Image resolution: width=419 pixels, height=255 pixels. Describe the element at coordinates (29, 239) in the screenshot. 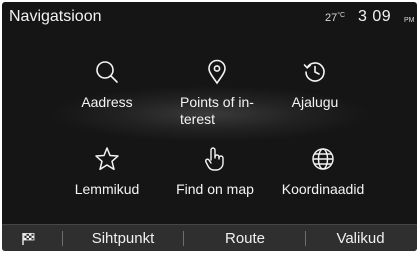

I see `checkered-flag-icon` at that location.